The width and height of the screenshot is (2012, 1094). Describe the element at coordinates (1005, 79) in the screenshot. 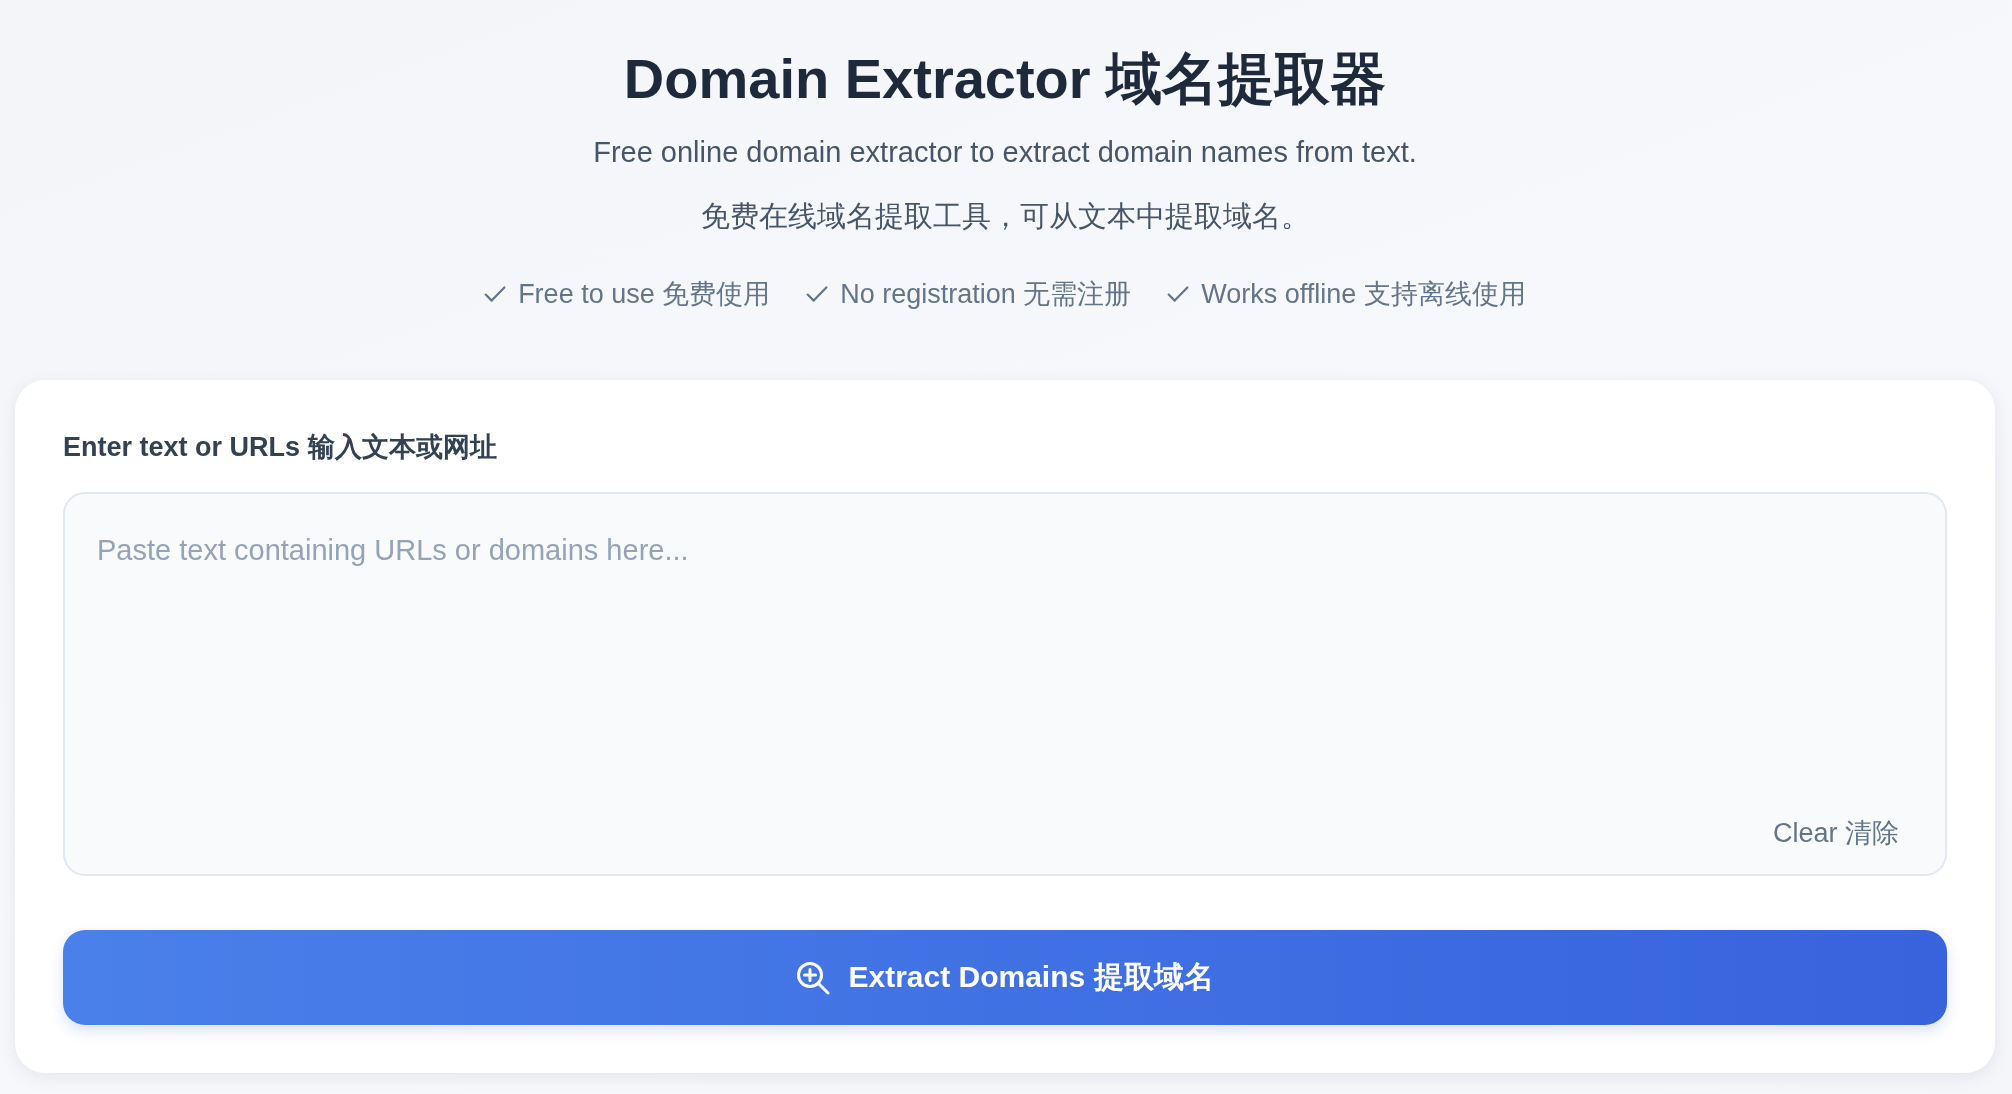

I see `page-title: Domain Extractor 域名提取器` at that location.